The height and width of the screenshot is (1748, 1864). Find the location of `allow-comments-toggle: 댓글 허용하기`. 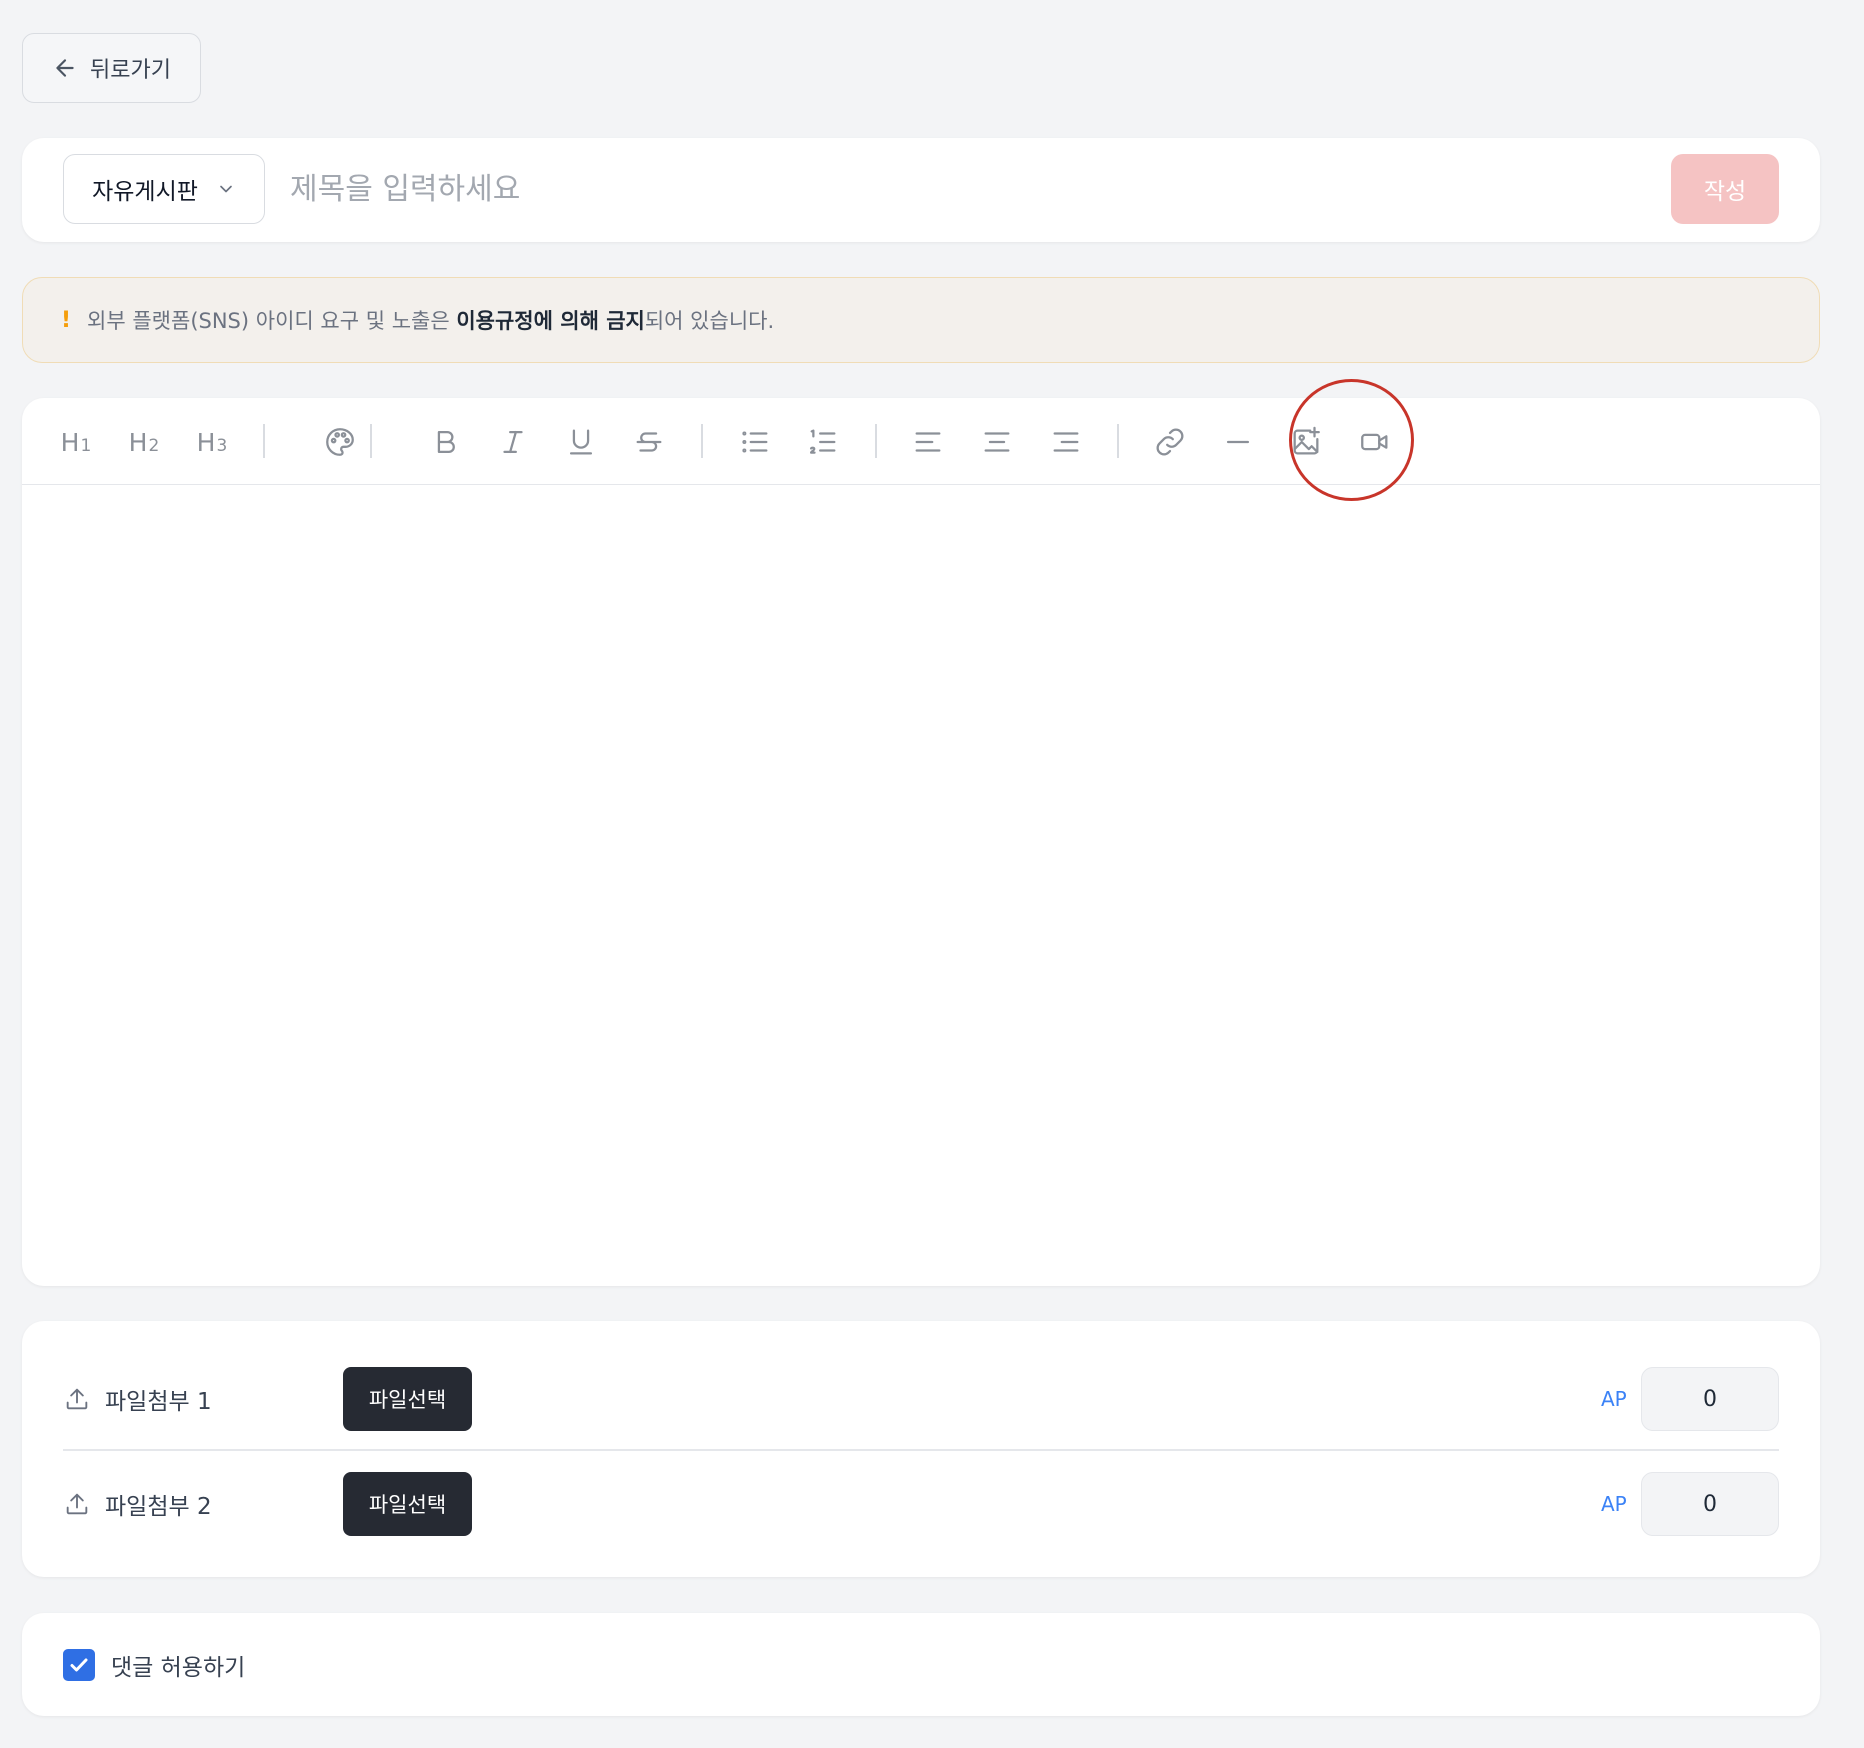

allow-comments-toggle: 댓글 허용하기 is located at coordinates (154, 1665).